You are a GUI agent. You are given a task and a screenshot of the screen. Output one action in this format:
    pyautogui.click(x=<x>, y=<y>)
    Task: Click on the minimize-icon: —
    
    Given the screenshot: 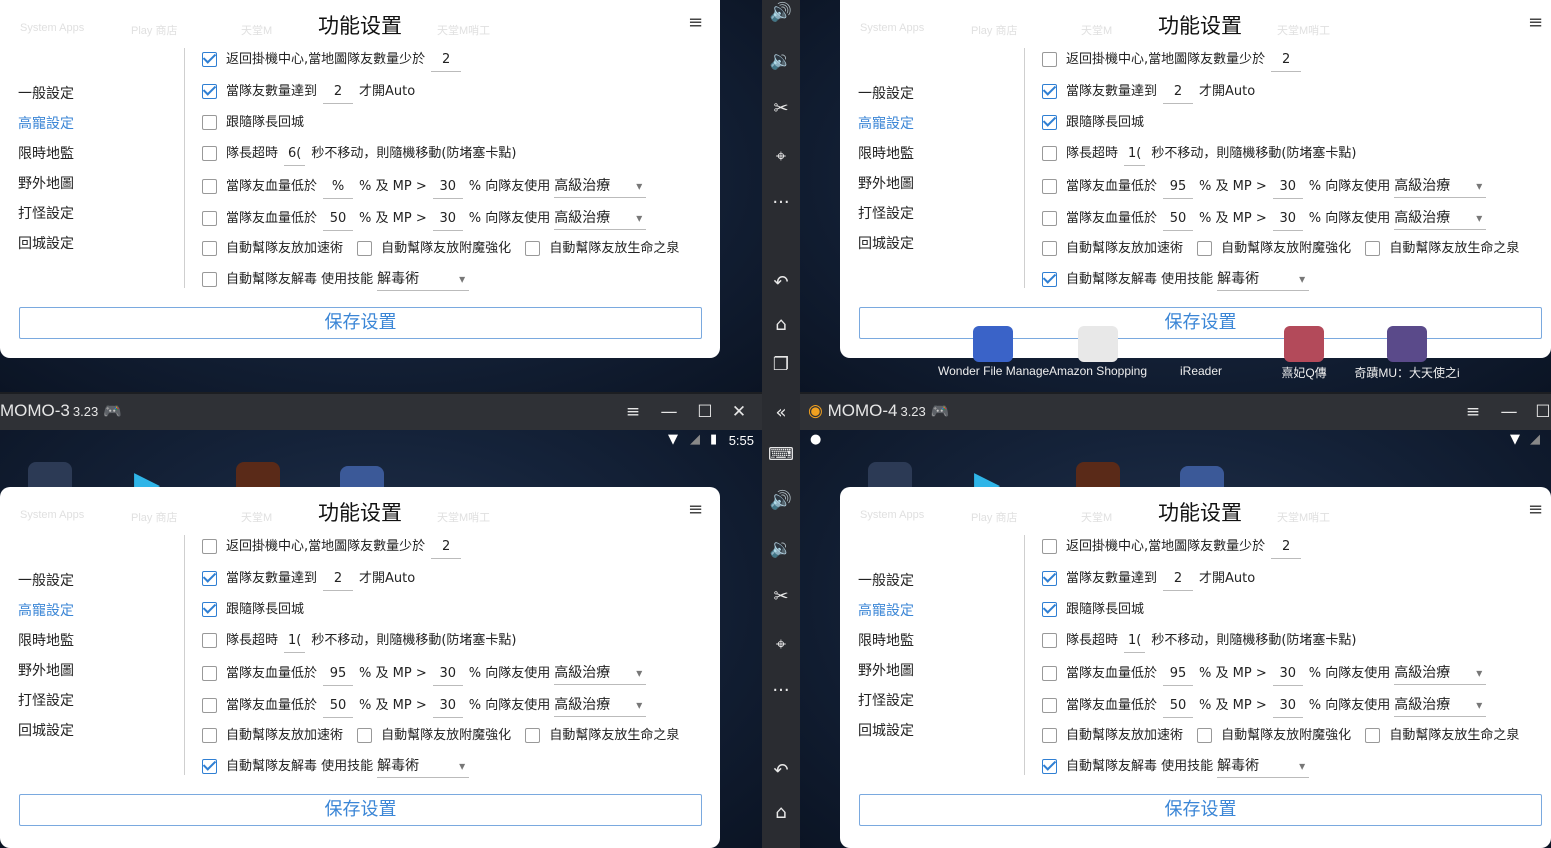 What is the action you would take?
    pyautogui.click(x=1509, y=412)
    